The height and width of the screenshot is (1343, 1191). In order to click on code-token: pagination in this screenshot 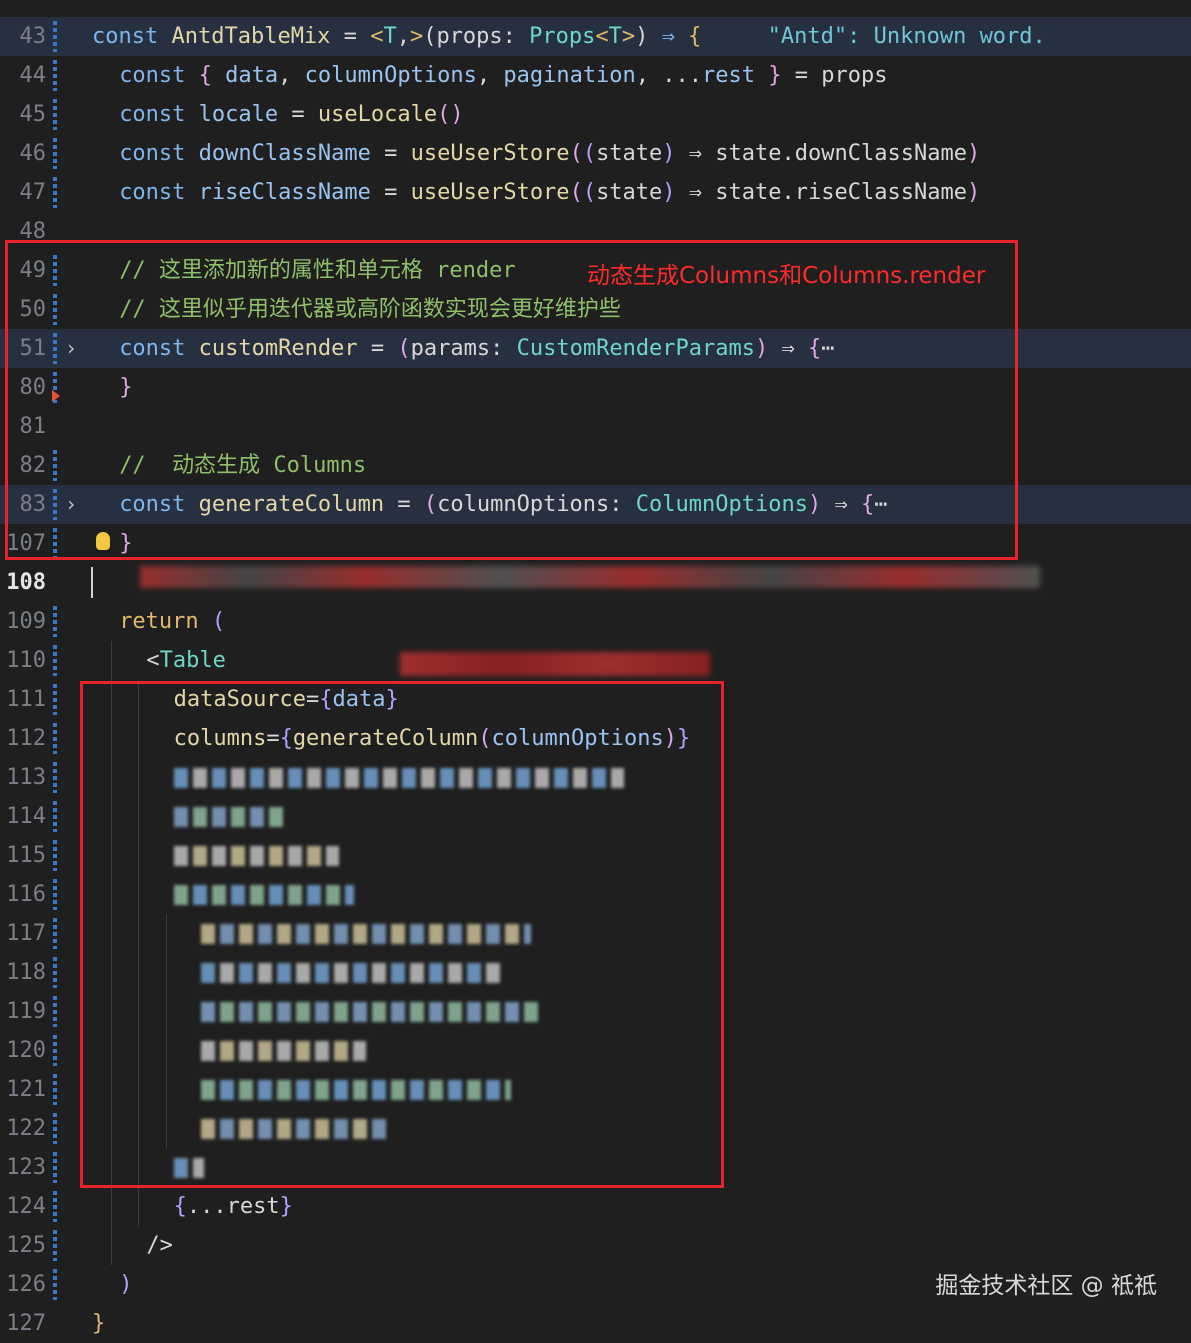, I will do `click(569, 75)`.